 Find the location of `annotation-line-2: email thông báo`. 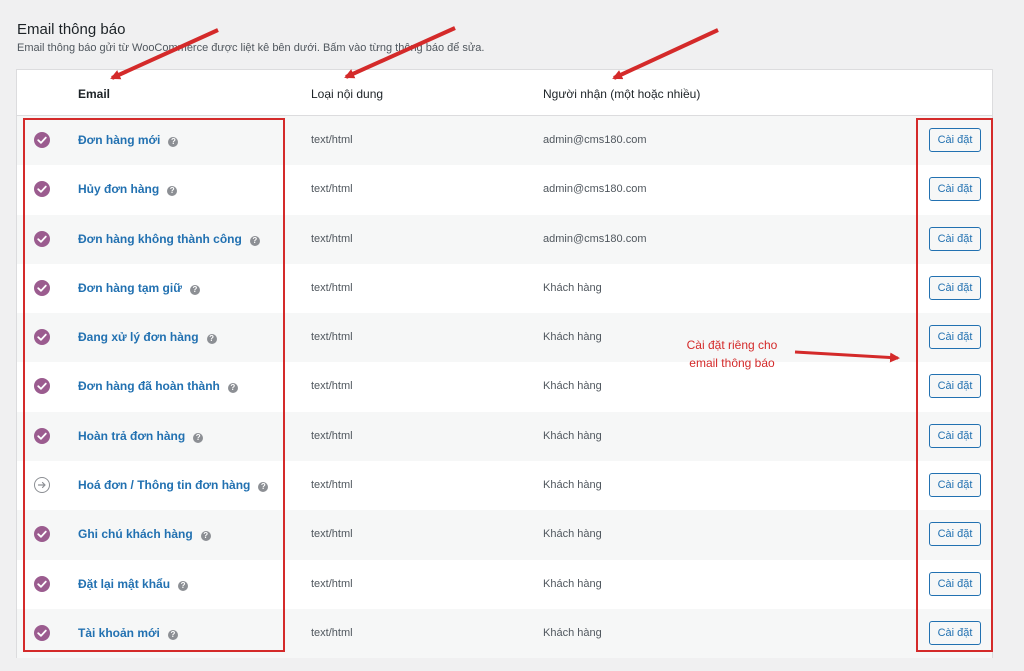

annotation-line-2: email thông báo is located at coordinates (732, 363).